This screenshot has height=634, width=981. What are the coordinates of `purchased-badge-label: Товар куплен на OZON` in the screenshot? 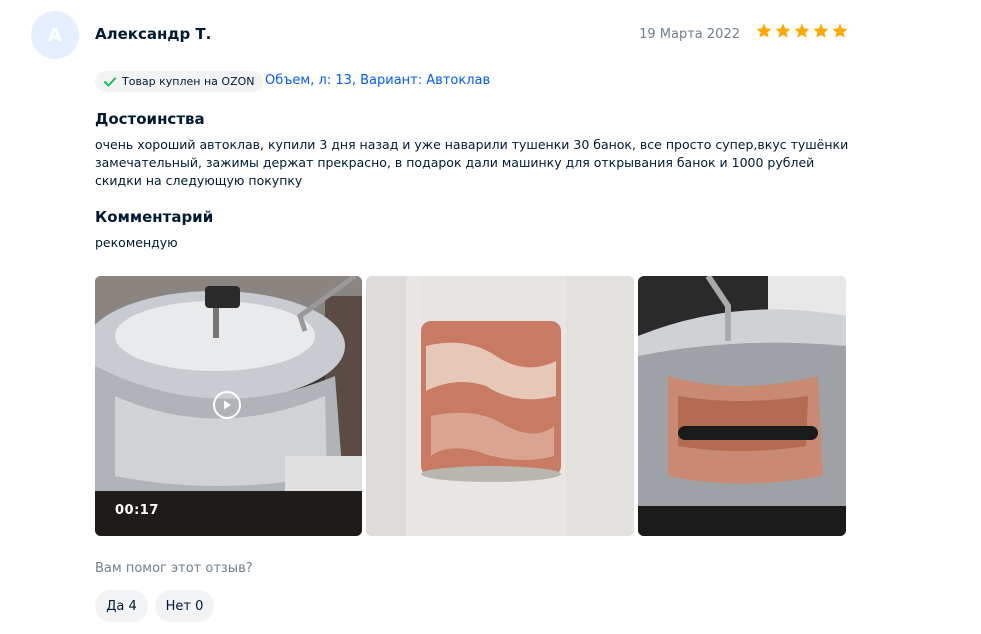 It's located at (188, 81).